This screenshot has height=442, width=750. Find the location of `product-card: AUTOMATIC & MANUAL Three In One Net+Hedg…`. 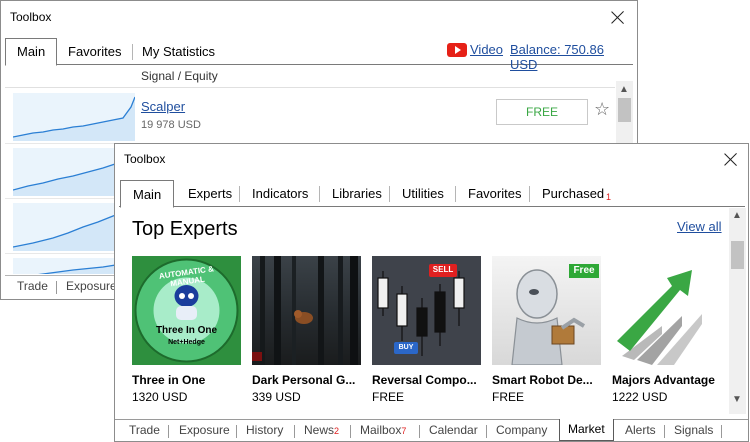

product-card: AUTOMATIC & MANUAL Three In One Net+Hedg… is located at coordinates (188, 330).